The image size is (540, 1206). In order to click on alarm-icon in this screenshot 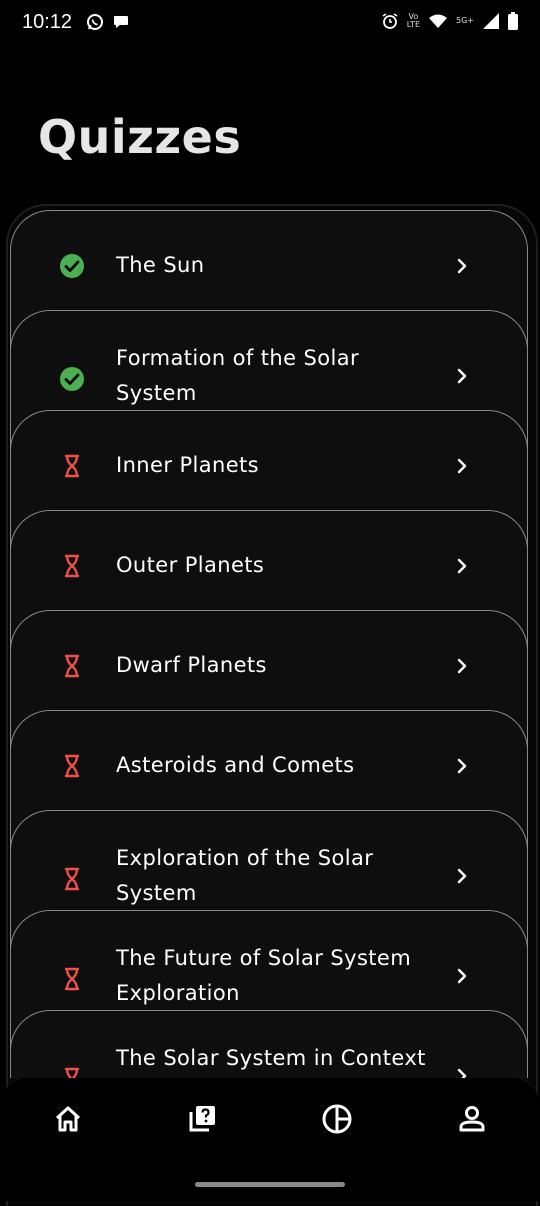, I will do `click(390, 21)`.